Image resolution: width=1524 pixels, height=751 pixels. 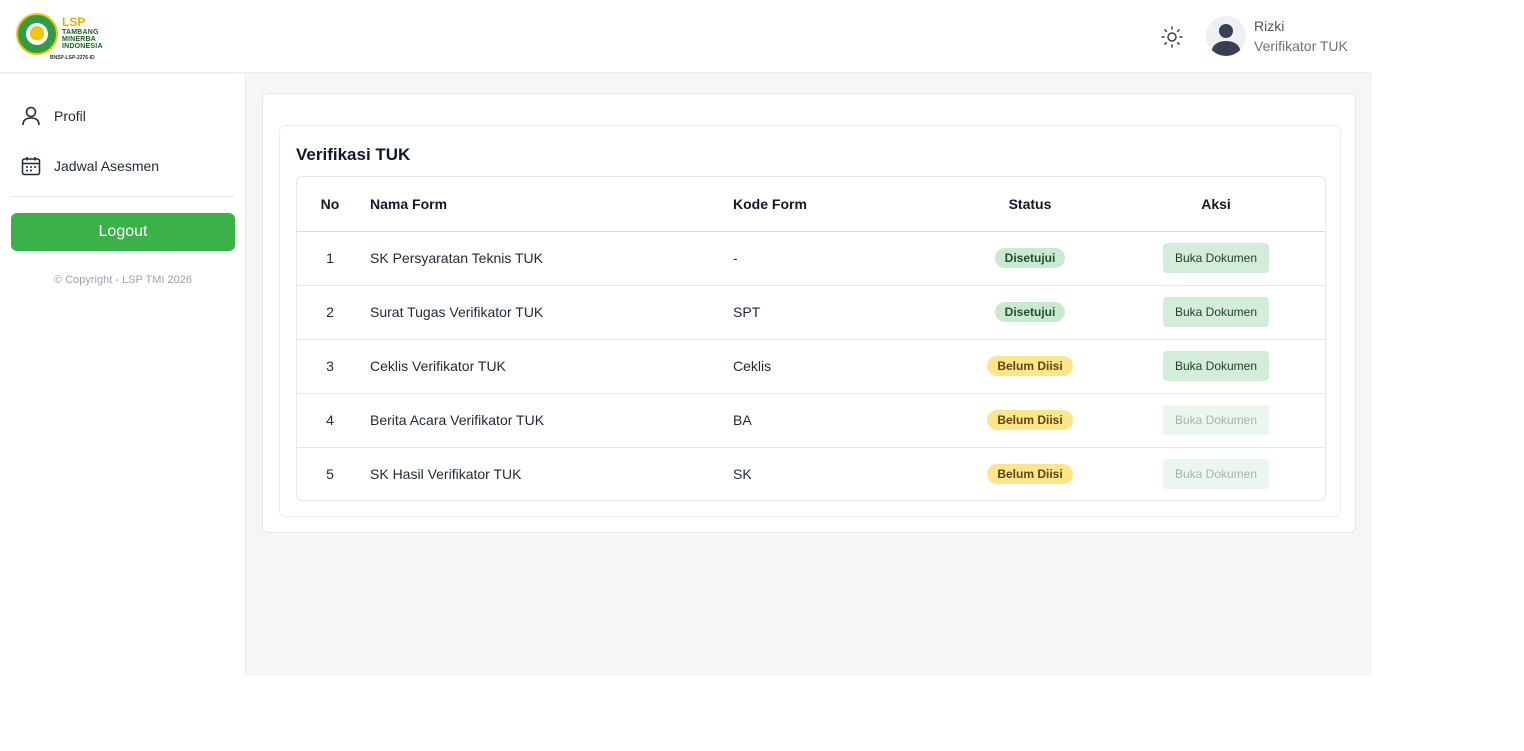 What do you see at coordinates (843, 258) in the screenshot?
I see `cell-kode-form: -` at bounding box center [843, 258].